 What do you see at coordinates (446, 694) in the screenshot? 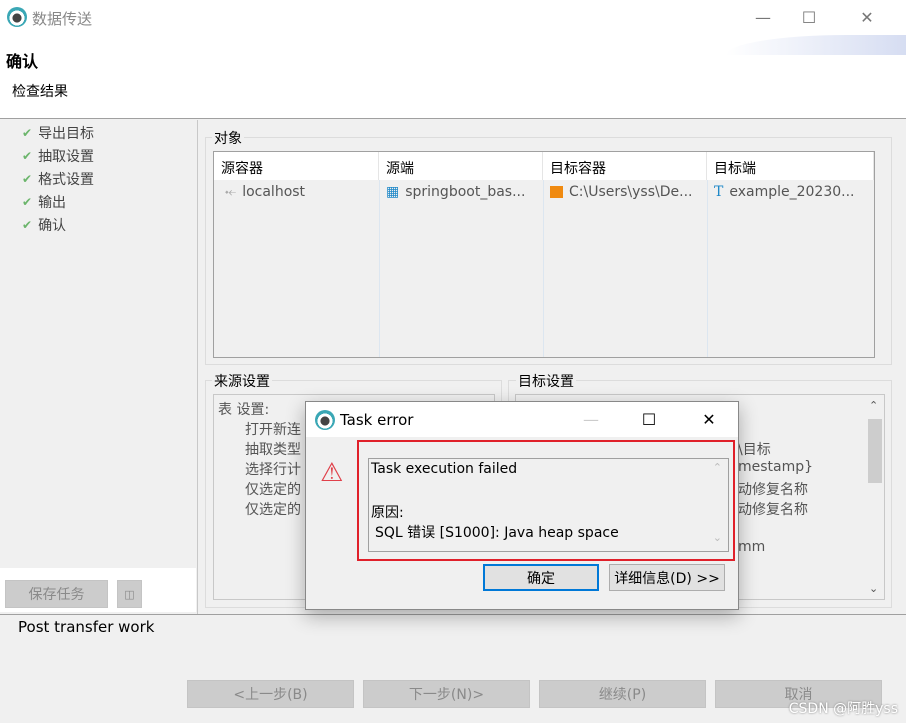
I see `next-button: 下一步(N)>` at bounding box center [446, 694].